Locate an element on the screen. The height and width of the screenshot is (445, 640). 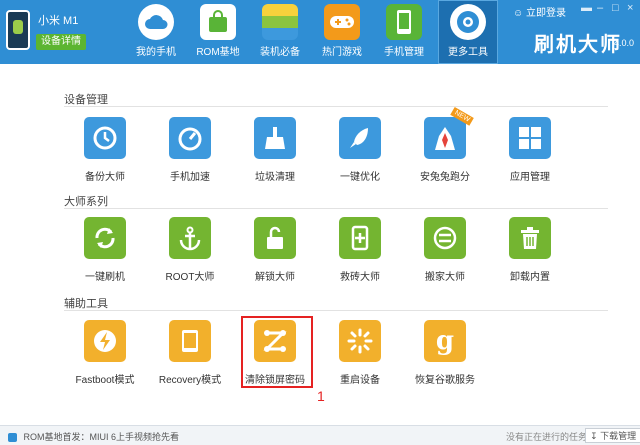
tool-uninstall-builtin: 卸载内置 is located at coordinates (530, 250).